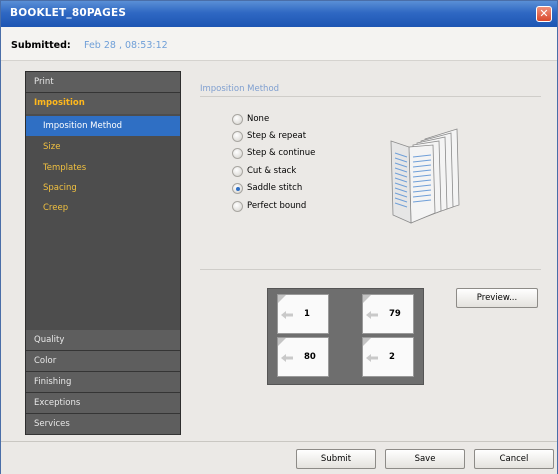 The width and height of the screenshot is (558, 474). I want to click on title-bar: BOOKLET_80PAGES ✕, so click(279, 14).